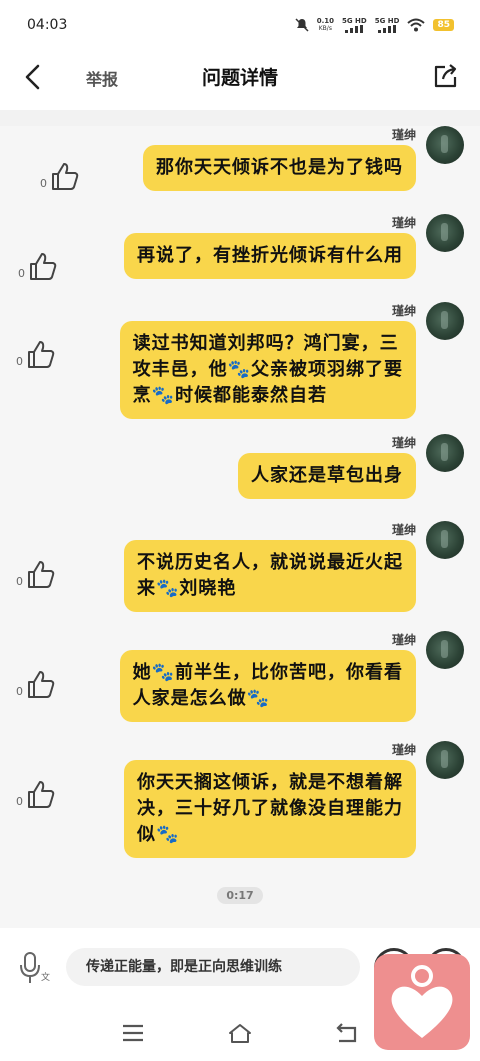  Describe the element at coordinates (34, 77) in the screenshot. I see `back-arrow-icon` at that location.